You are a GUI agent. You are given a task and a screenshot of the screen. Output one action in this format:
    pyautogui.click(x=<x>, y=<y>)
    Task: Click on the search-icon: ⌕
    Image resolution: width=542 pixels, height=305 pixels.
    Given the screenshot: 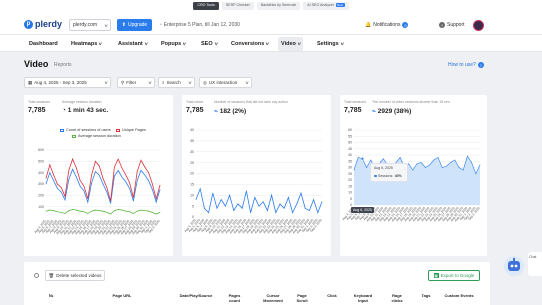 What is the action you would take?
    pyautogui.click(x=163, y=82)
    